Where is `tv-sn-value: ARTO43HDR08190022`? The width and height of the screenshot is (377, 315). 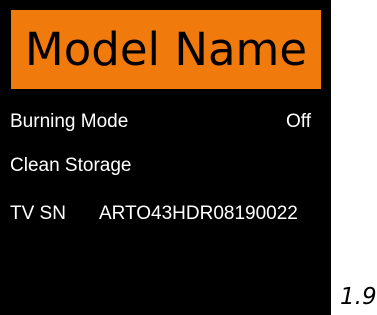
tv-sn-value: ARTO43HDR08190022 is located at coordinates (198, 213).